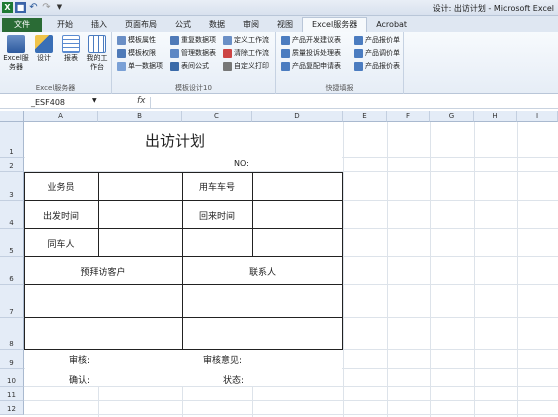 This screenshot has width=558, height=417. What do you see at coordinates (227, 40) in the screenshot?
I see `workflow-icon` at bounding box center [227, 40].